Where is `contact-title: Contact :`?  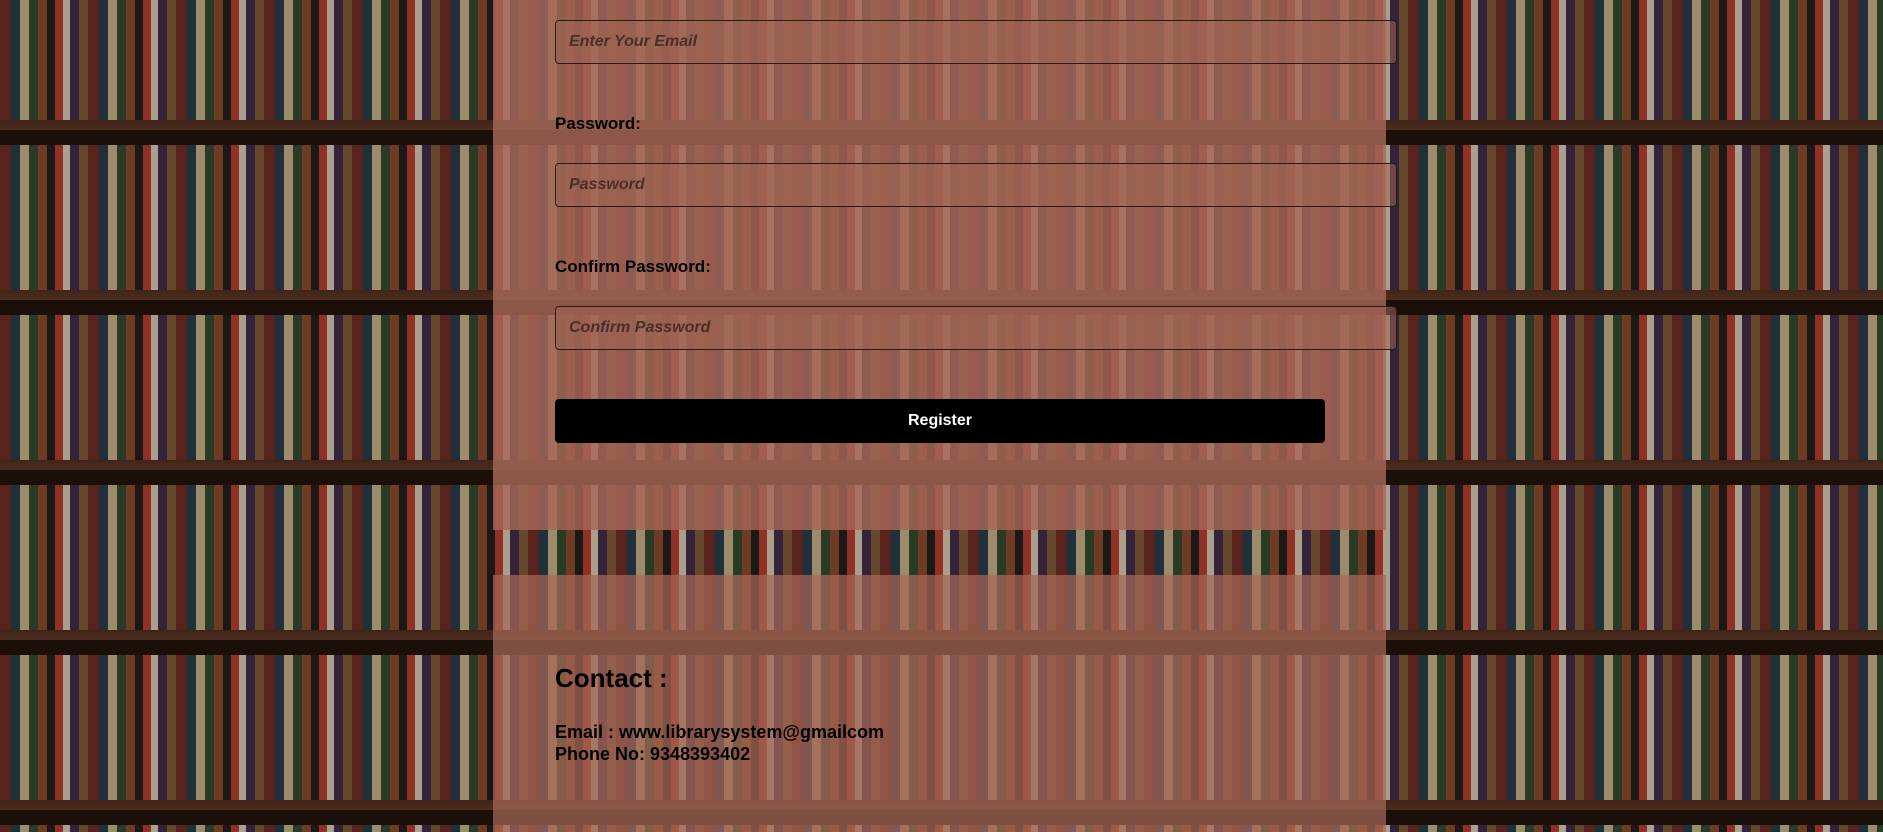 contact-title: Contact : is located at coordinates (611, 678).